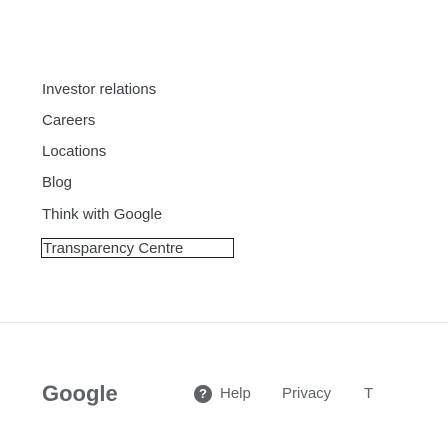  Describe the element at coordinates (137, 248) in the screenshot. I see `link-transparency-centre: Transparency Centre` at that location.